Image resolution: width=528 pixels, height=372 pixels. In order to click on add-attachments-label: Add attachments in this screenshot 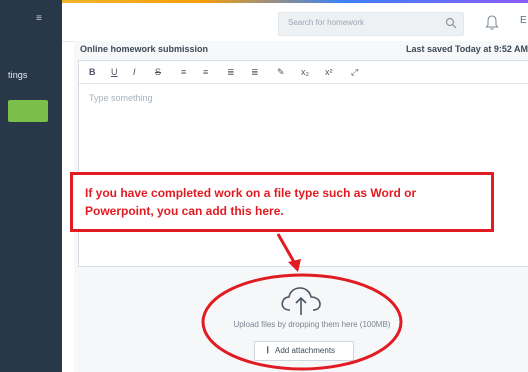, I will do `click(305, 350)`.